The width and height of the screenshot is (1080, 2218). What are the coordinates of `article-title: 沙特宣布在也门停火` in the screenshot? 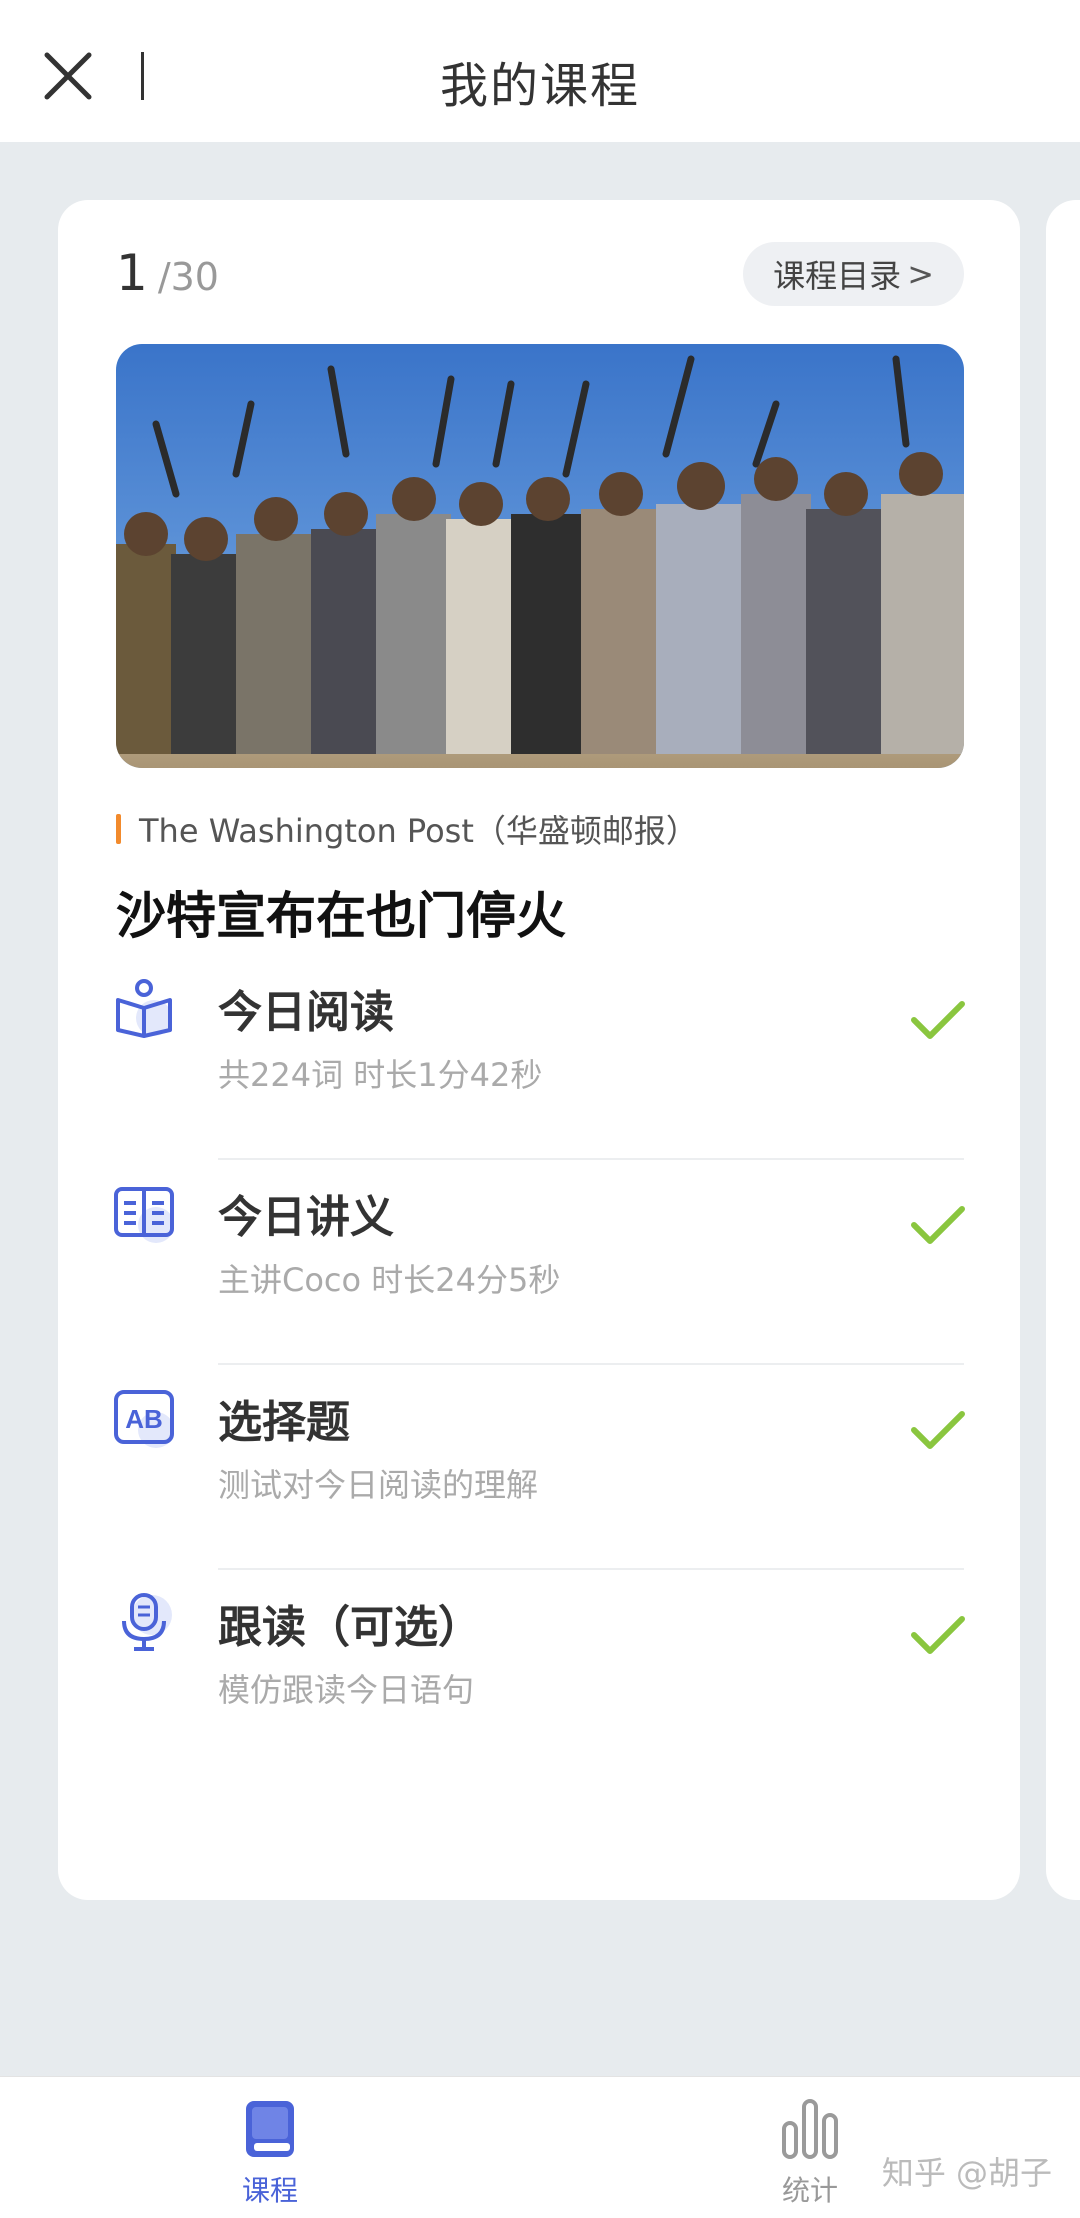 It's located at (341, 912).